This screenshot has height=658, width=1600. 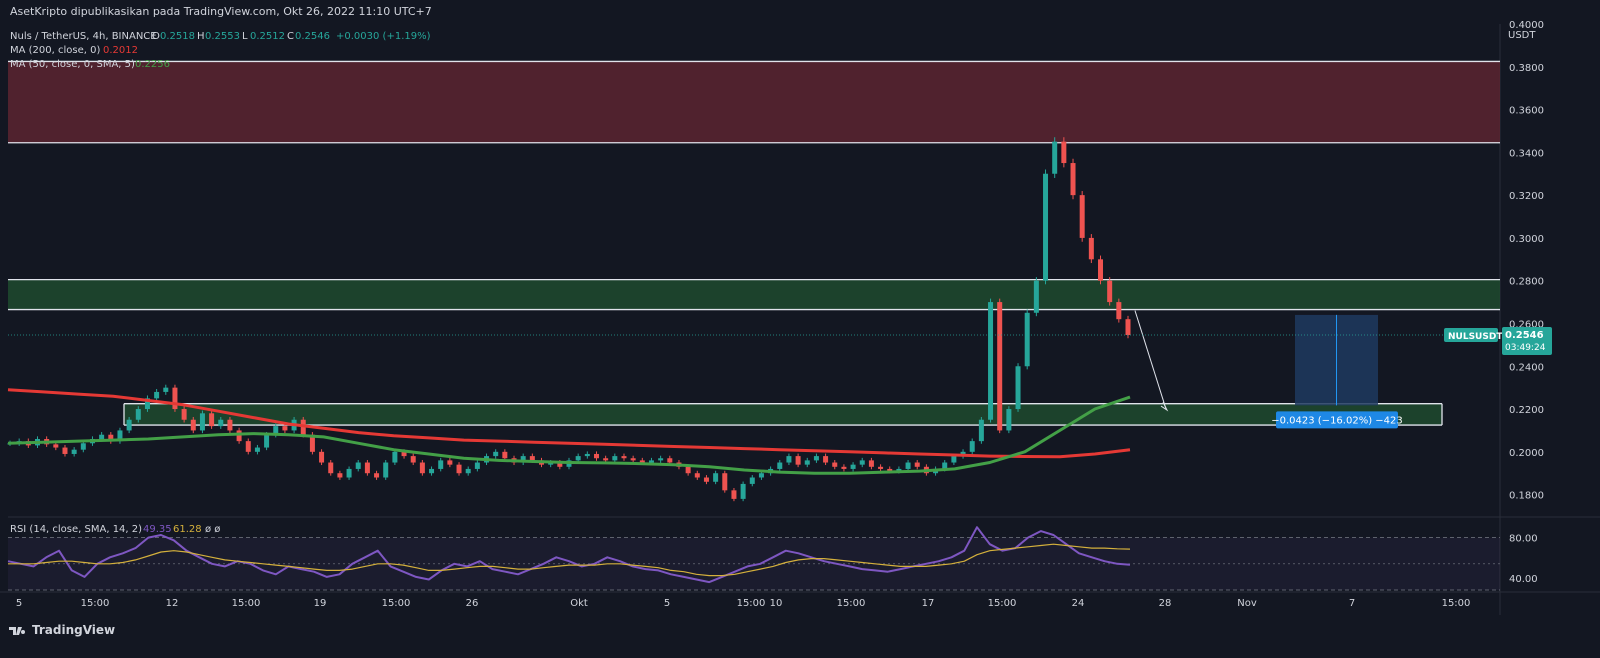 What do you see at coordinates (1526, 68) in the screenshot?
I see `y-tick-label: 0.3800` at bounding box center [1526, 68].